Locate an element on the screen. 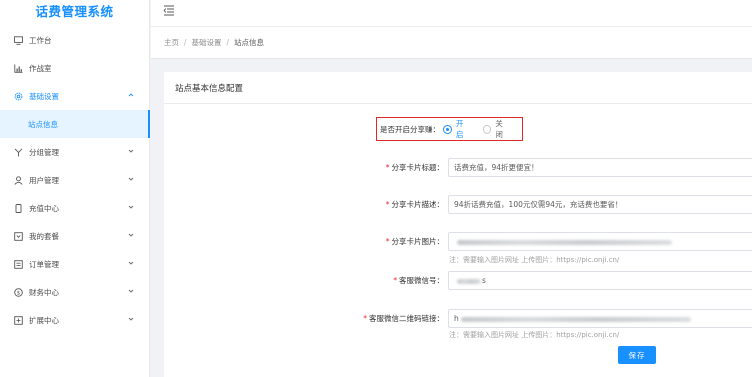 This screenshot has width=752, height=377. sidebar-item-label: 充值中心 is located at coordinates (44, 208).